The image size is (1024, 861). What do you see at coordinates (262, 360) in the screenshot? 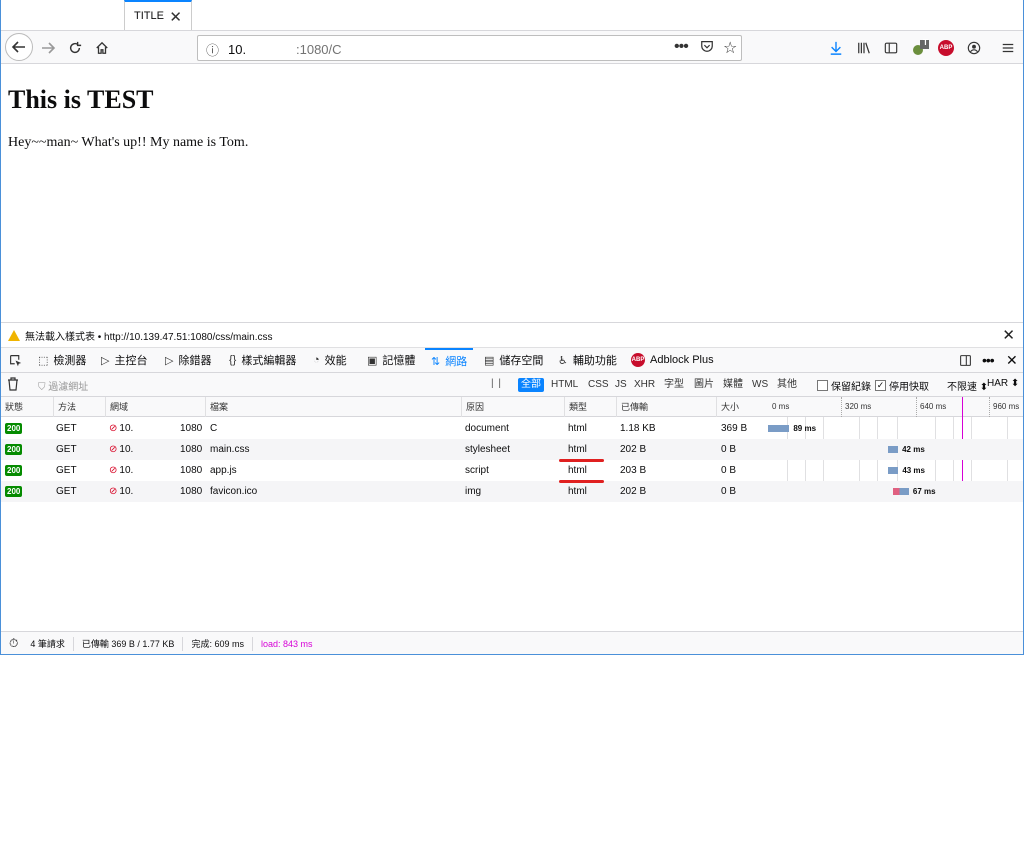
I see `tab-style-editor: {} 樣式編輯器` at bounding box center [262, 360].